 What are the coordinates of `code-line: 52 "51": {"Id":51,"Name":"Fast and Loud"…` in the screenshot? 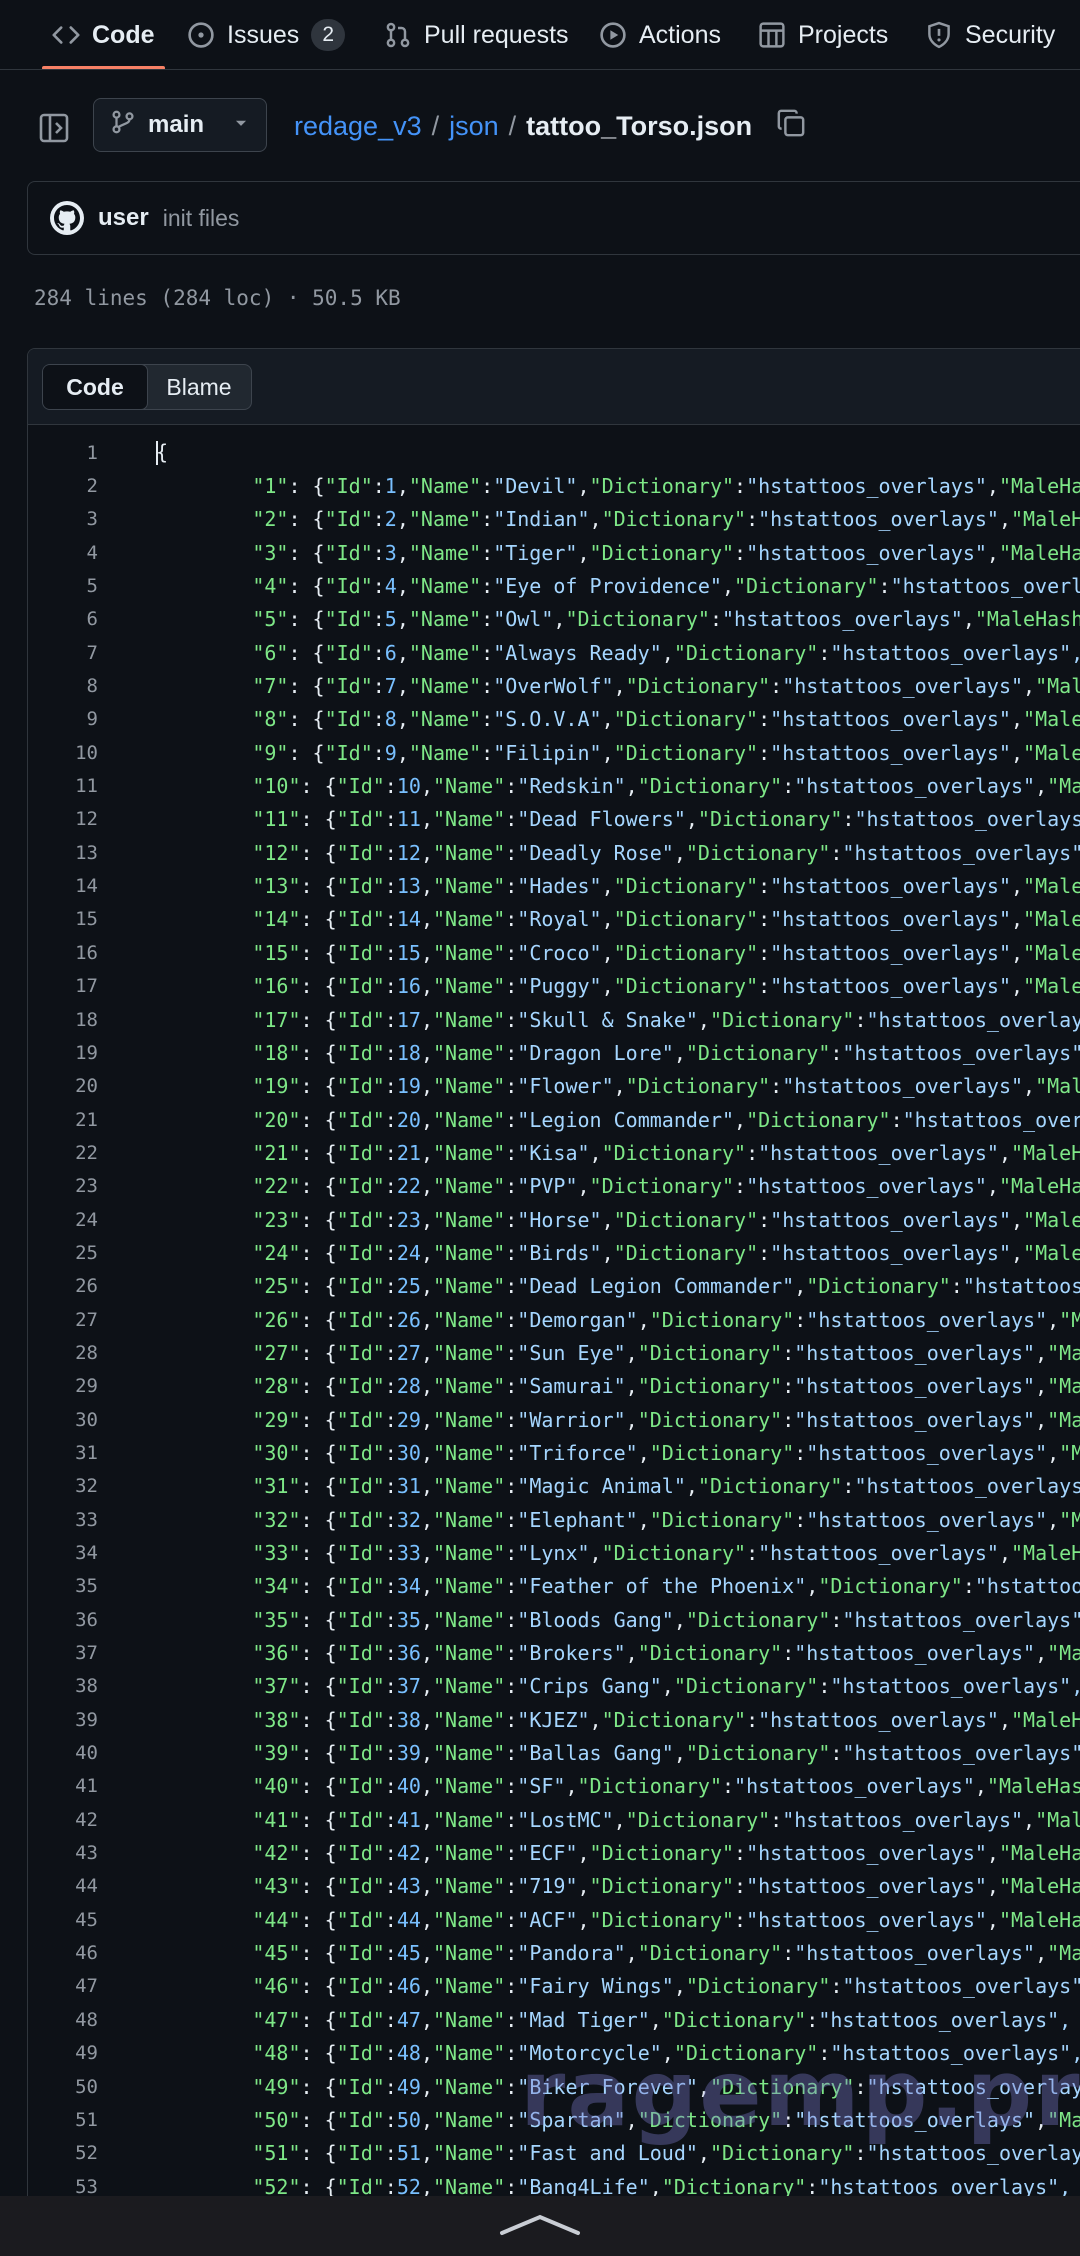 It's located at (554, 2153).